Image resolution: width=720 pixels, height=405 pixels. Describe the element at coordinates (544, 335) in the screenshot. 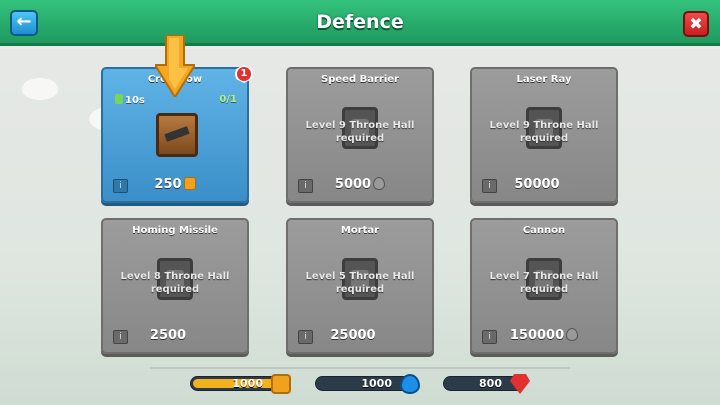

I see `cost-label: 150000` at that location.